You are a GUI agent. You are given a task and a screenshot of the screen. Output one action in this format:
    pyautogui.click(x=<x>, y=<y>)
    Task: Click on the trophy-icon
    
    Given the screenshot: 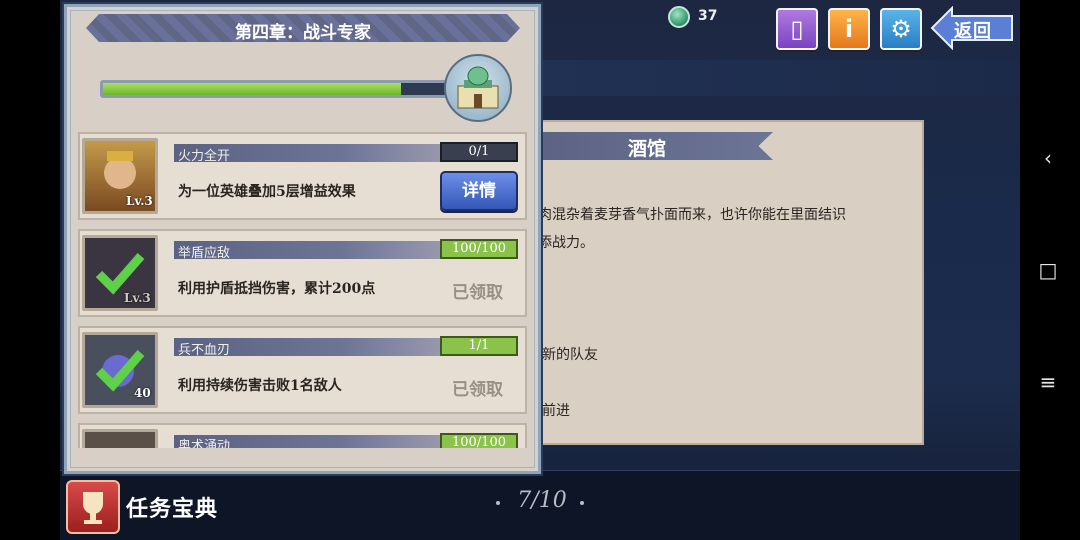 What is the action you would take?
    pyautogui.click(x=93, y=507)
    